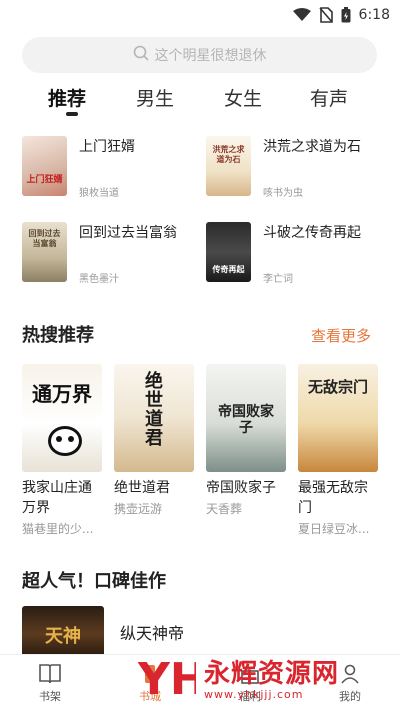  Describe the element at coordinates (278, 279) in the screenshot. I see `book-author: 李亡词` at that location.